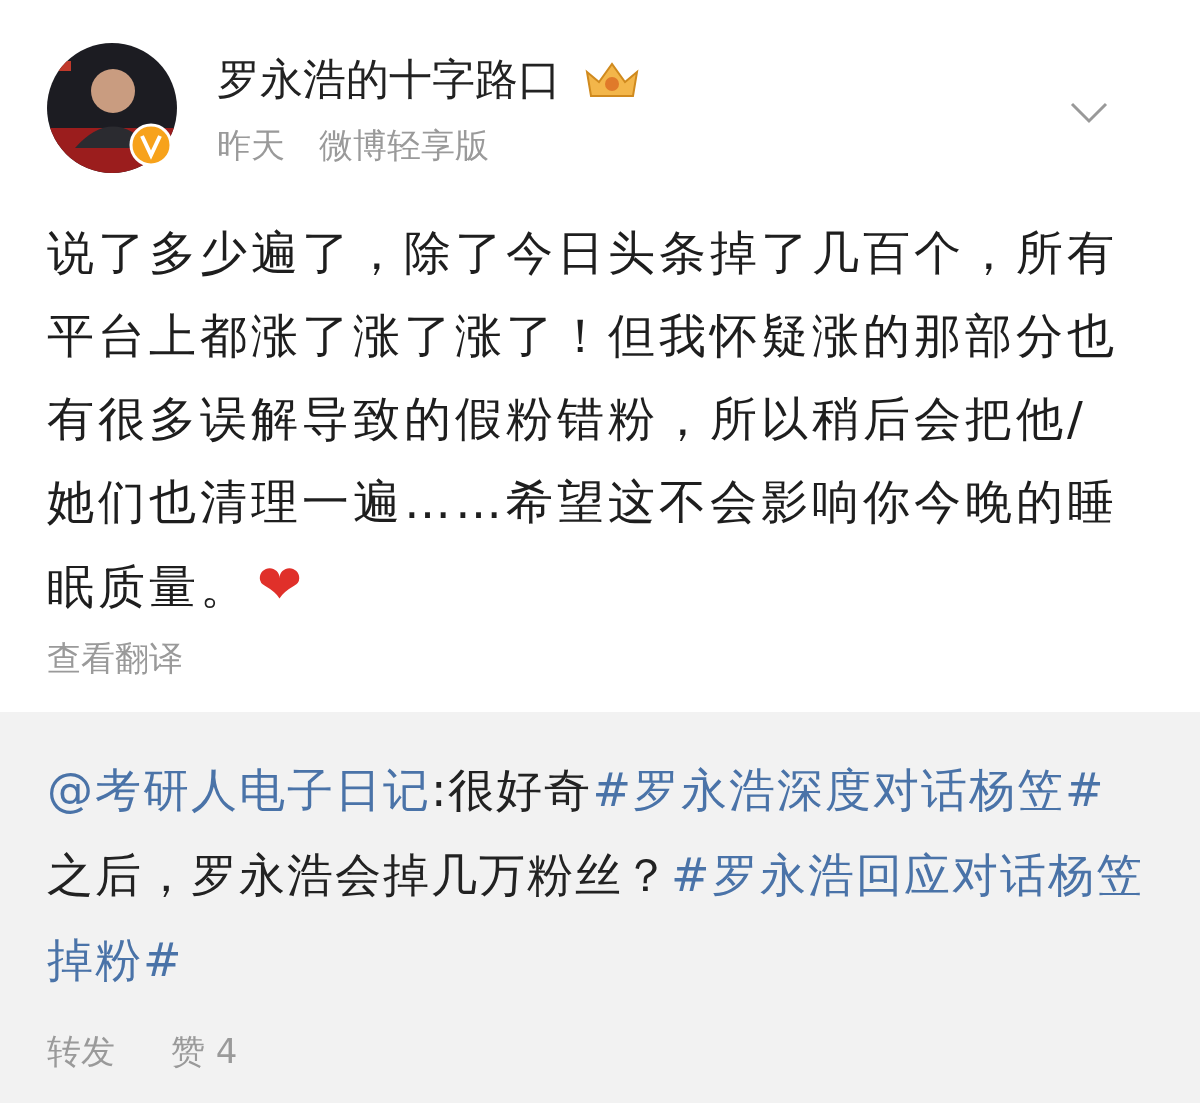  Describe the element at coordinates (389, 80) in the screenshot. I see `author-name: 罗永浩的十字路口` at that location.